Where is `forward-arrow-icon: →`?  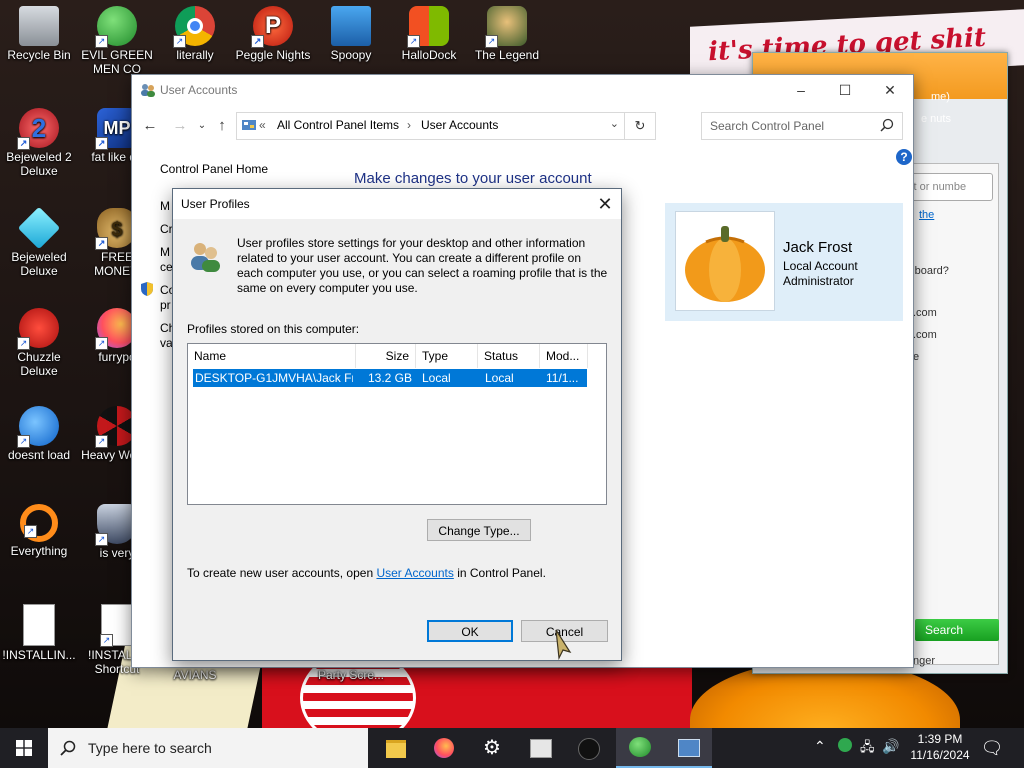
forward-arrow-icon: → is located at coordinates (180, 126).